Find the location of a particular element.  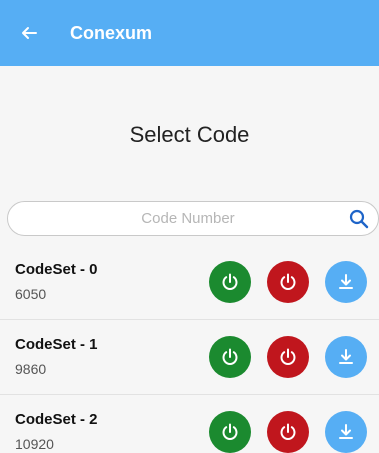

app-bar: Conexum is located at coordinates (189, 33).